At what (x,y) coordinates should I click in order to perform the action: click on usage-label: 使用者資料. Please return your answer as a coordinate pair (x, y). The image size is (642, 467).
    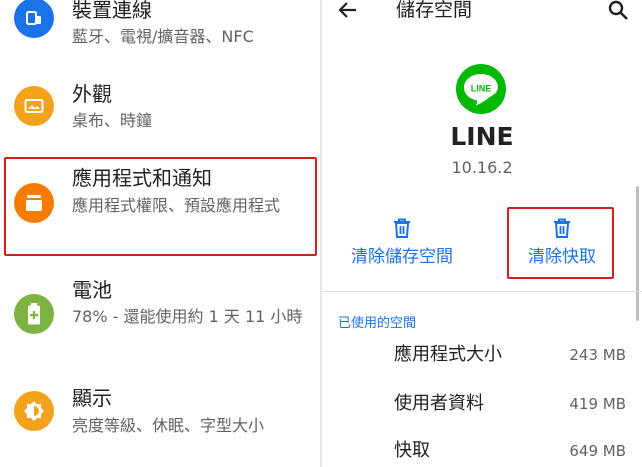
    Looking at the image, I should click on (439, 403).